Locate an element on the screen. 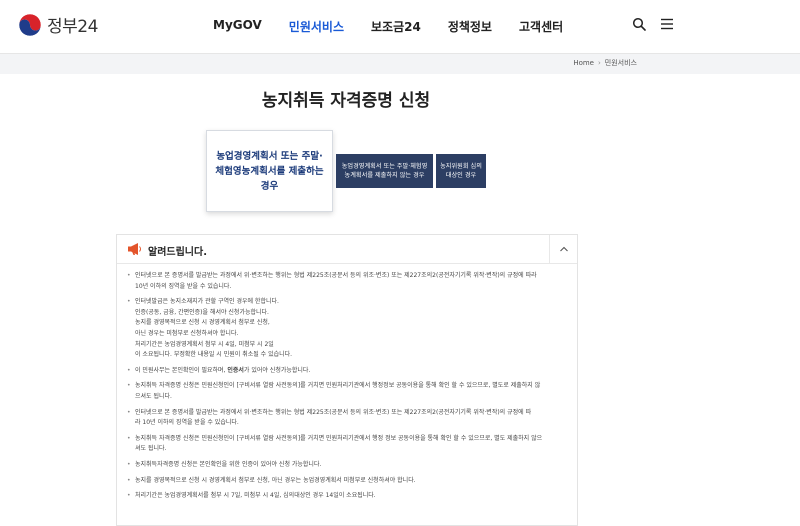  main-nav: MyGOV 민원서비스 보조금24 정책정보 고객센터 is located at coordinates (388, 26).